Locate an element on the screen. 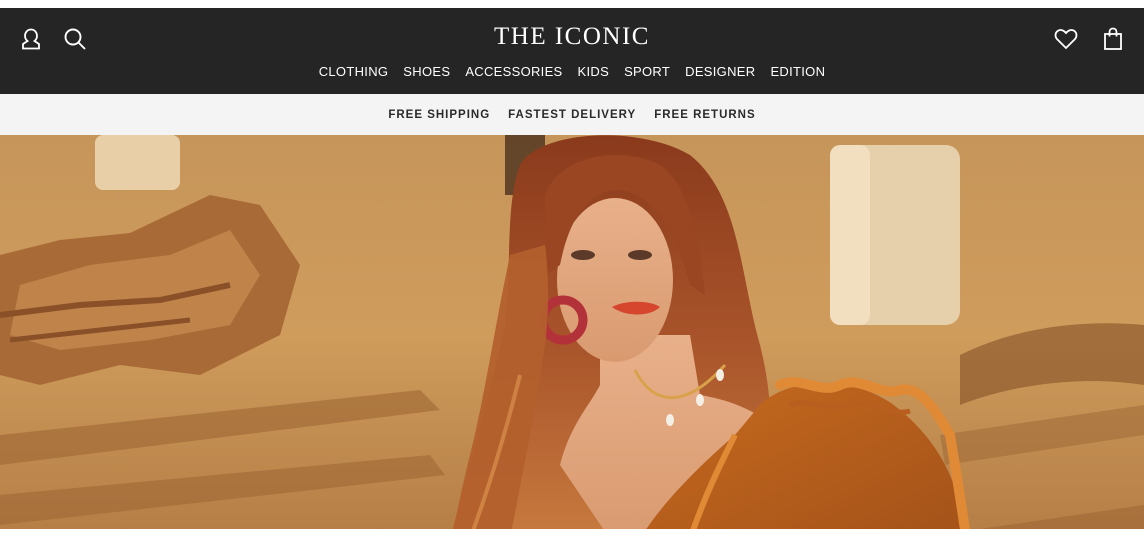 This screenshot has width=1144, height=549. site-logo: THE ICONIC is located at coordinates (572, 37).